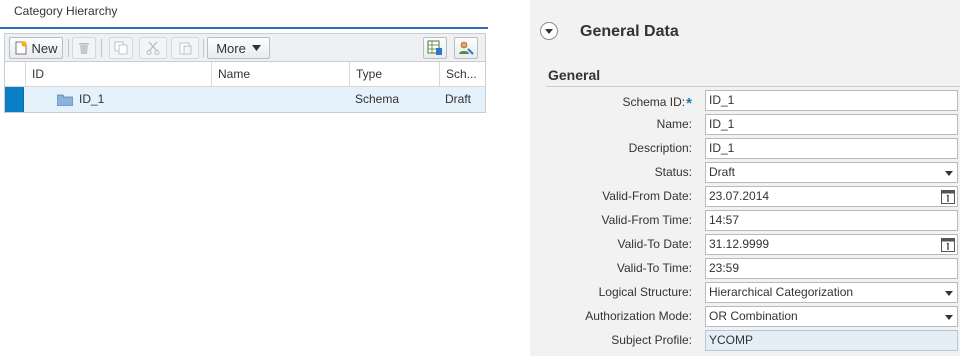 Image resolution: width=960 pixels, height=356 pixels. Describe the element at coordinates (645, 292) in the screenshot. I see `logical-structure-label: Logical Structure:` at that location.